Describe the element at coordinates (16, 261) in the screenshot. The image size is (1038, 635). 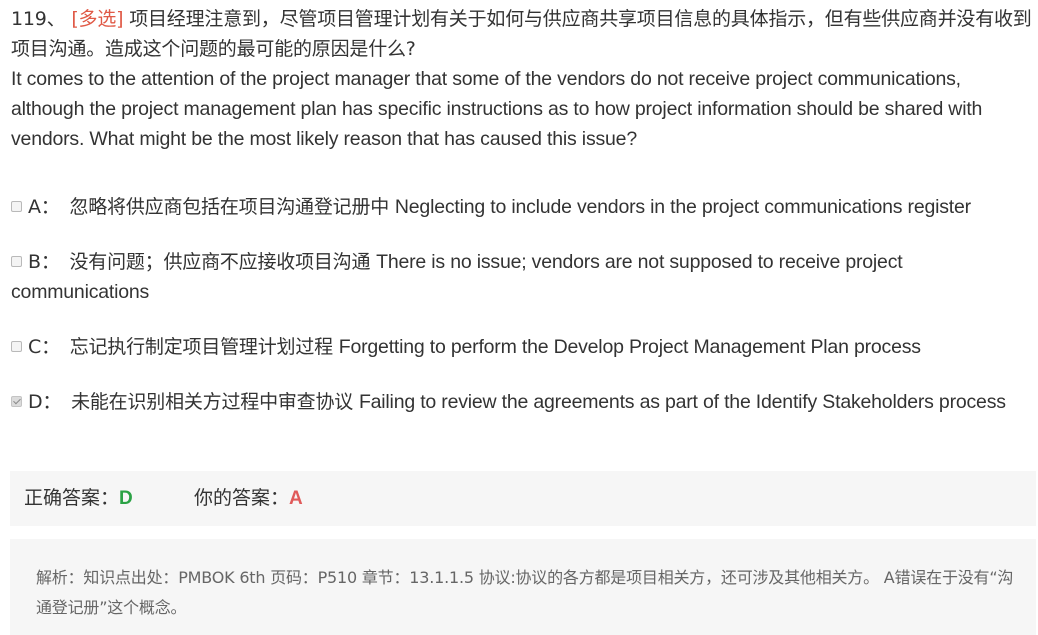
I see `option-b-checkbox` at that location.